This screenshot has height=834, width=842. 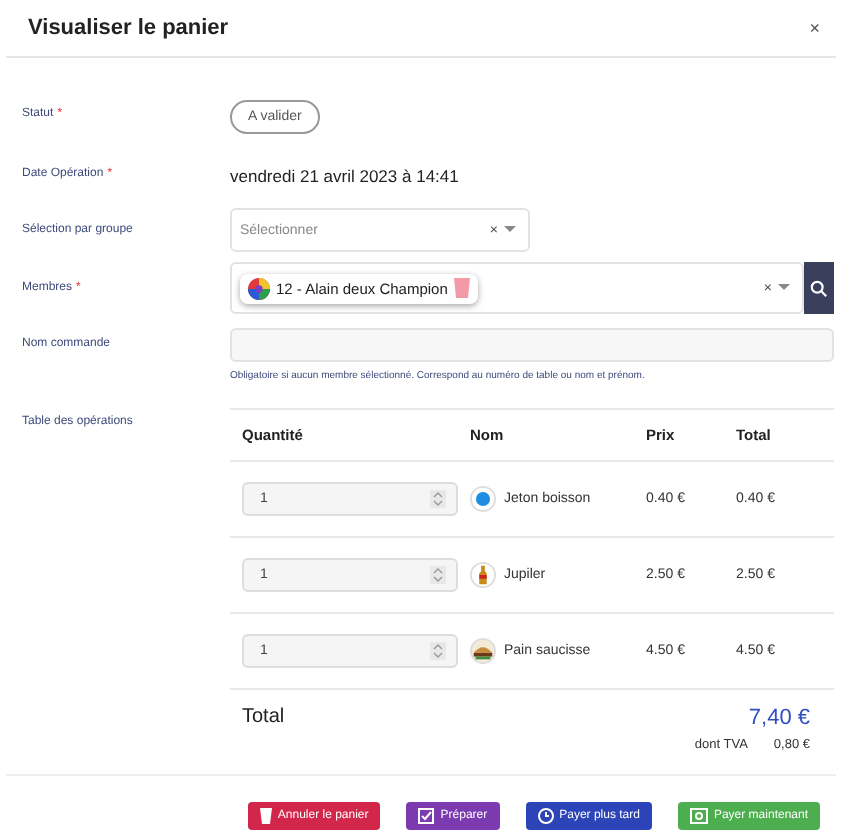 What do you see at coordinates (483, 651) in the screenshot?
I see `sandwich-icon` at bounding box center [483, 651].